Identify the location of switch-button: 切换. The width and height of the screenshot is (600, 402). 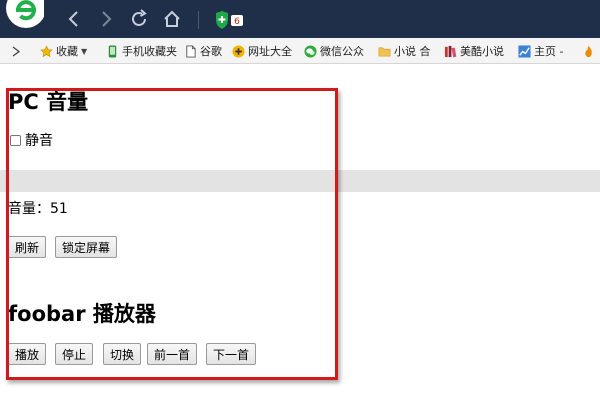
(122, 354).